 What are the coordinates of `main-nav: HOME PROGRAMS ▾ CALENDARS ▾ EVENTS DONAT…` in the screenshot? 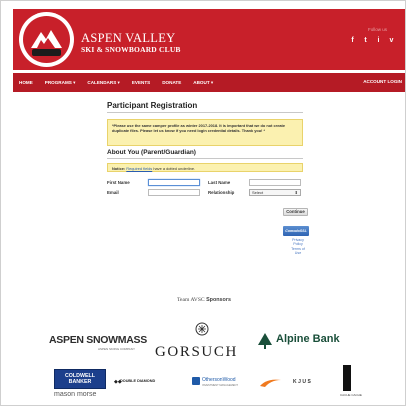 It's located at (209, 82).